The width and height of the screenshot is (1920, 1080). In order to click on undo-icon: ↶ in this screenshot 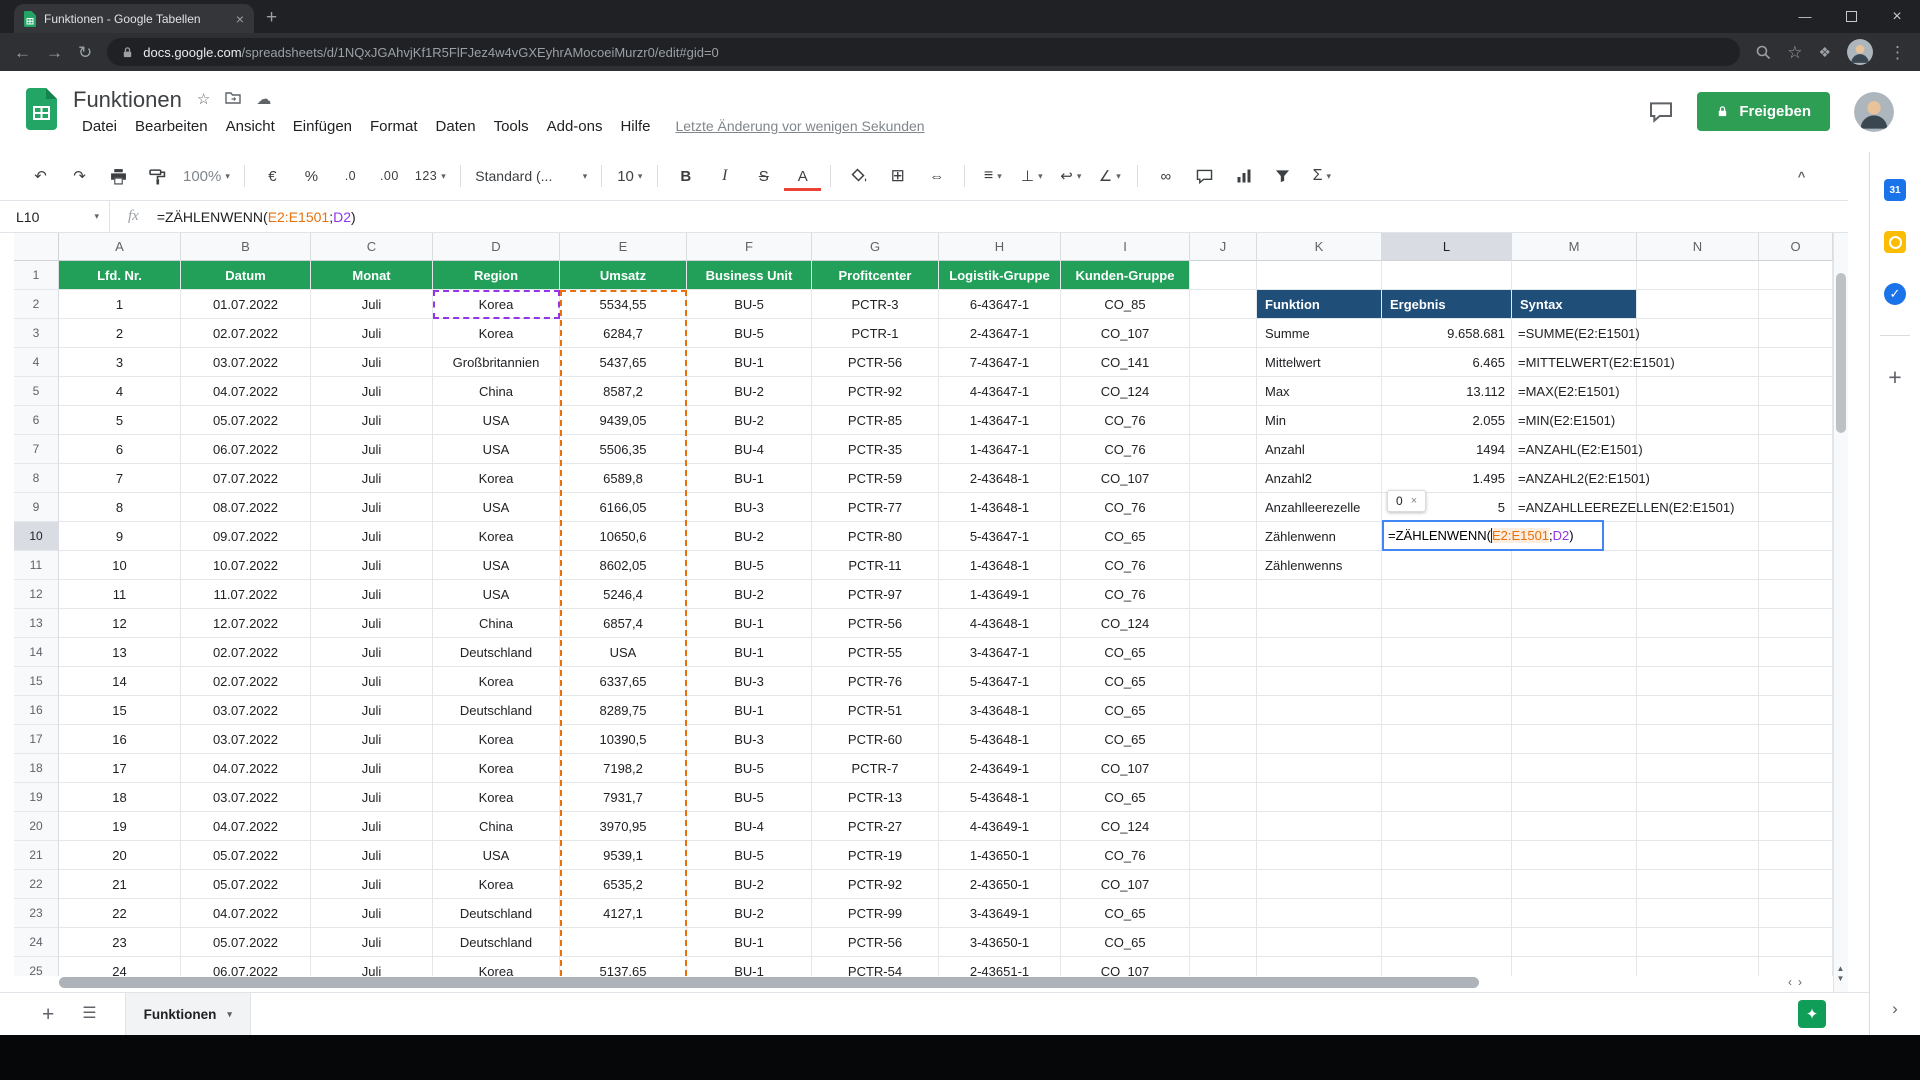, I will do `click(40, 176)`.